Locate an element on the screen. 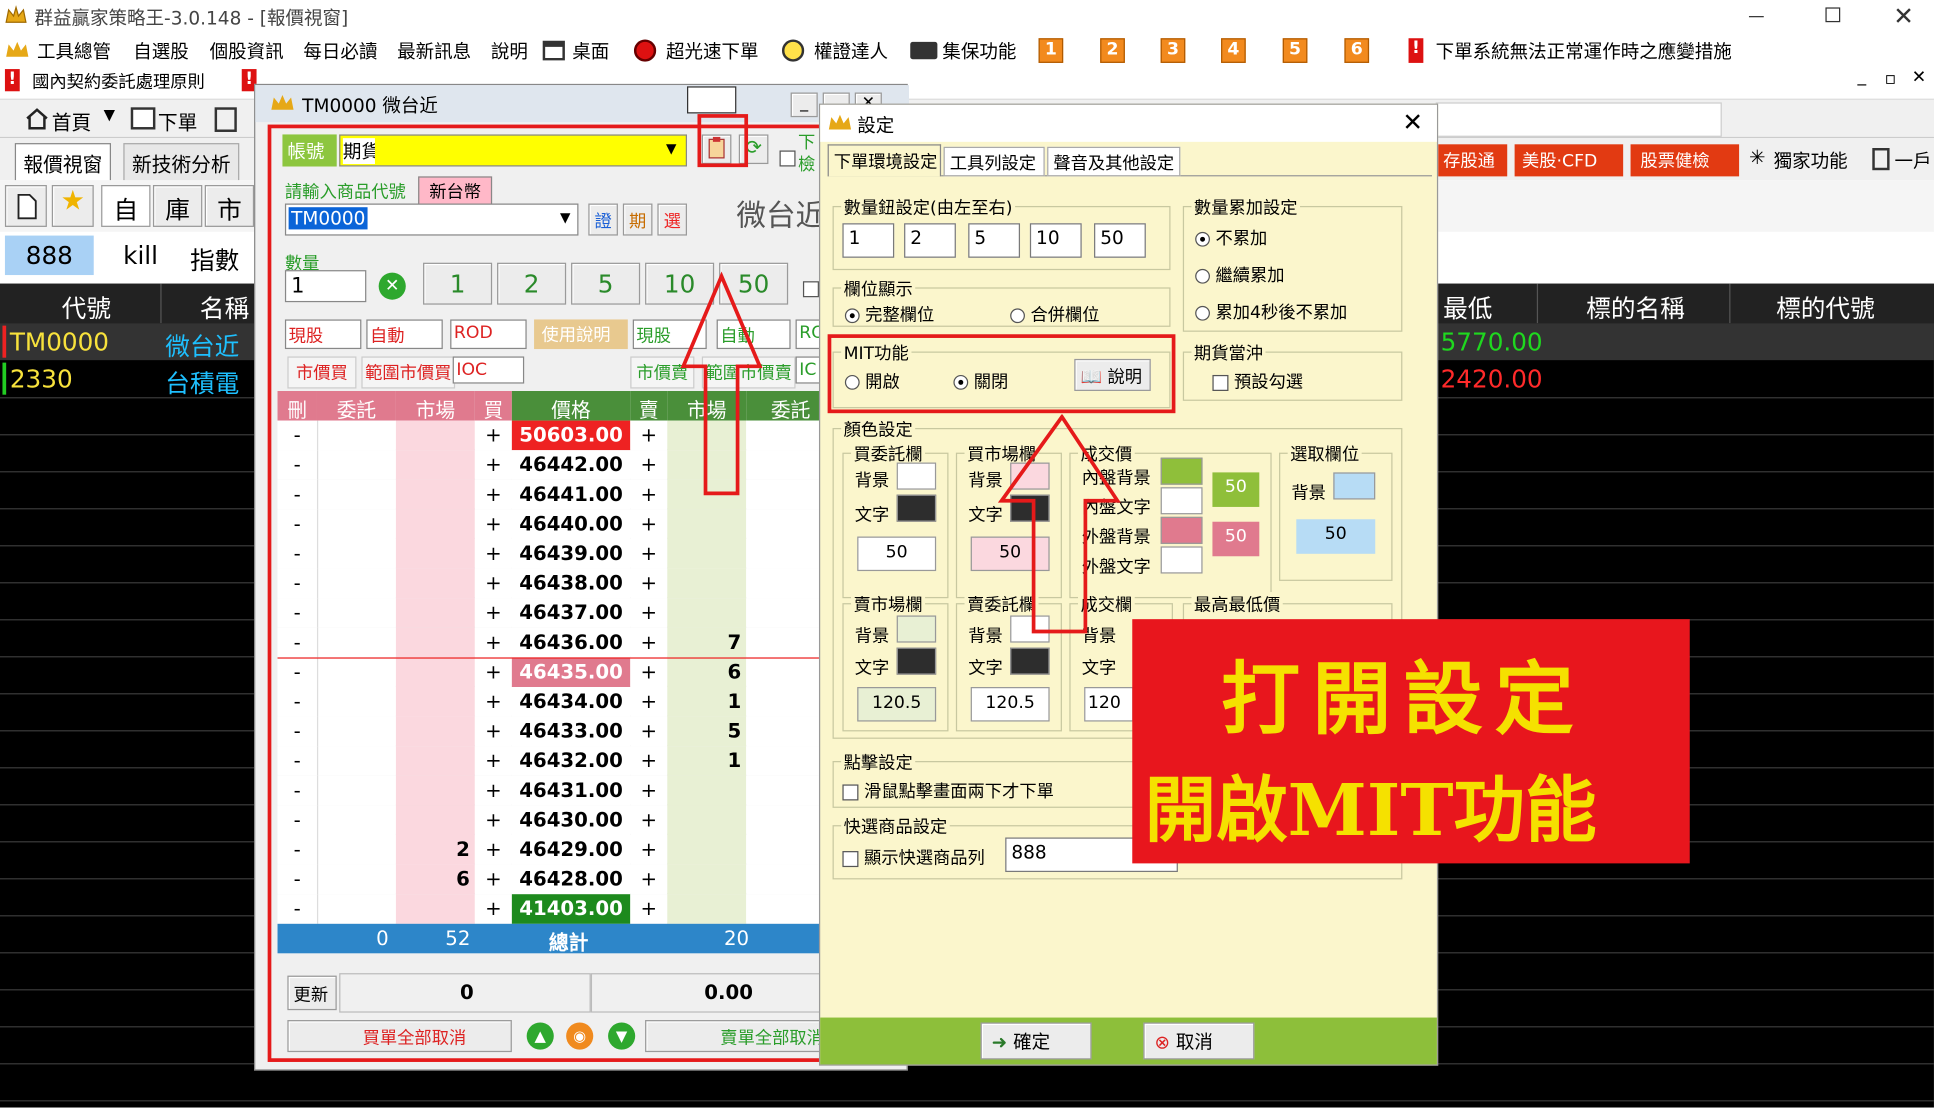  order-button: 下單 is located at coordinates (177, 121).